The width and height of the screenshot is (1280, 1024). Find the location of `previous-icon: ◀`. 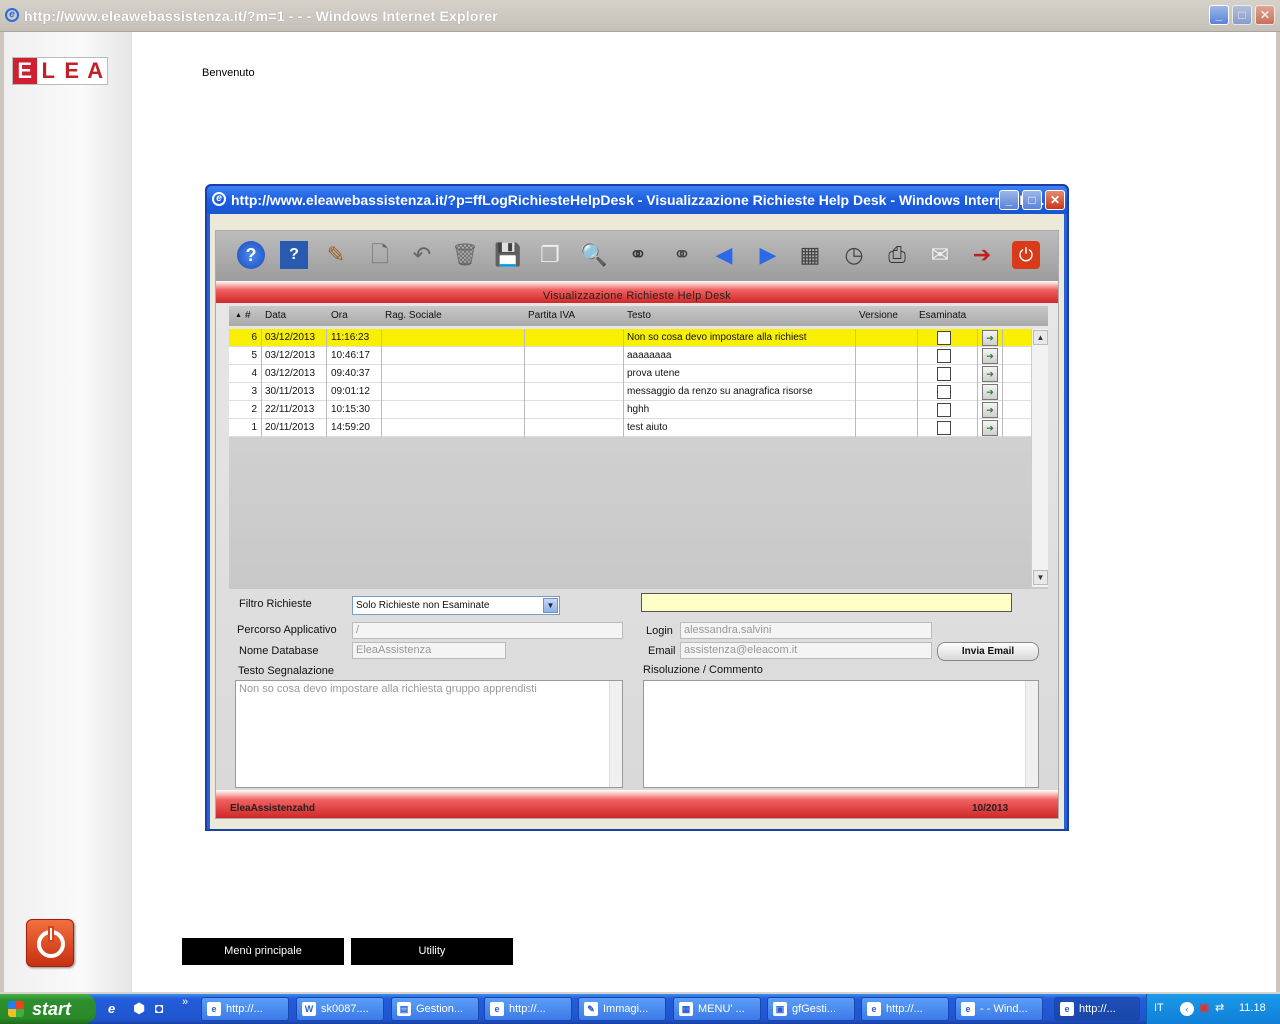

previous-icon: ◀ is located at coordinates (724, 255).